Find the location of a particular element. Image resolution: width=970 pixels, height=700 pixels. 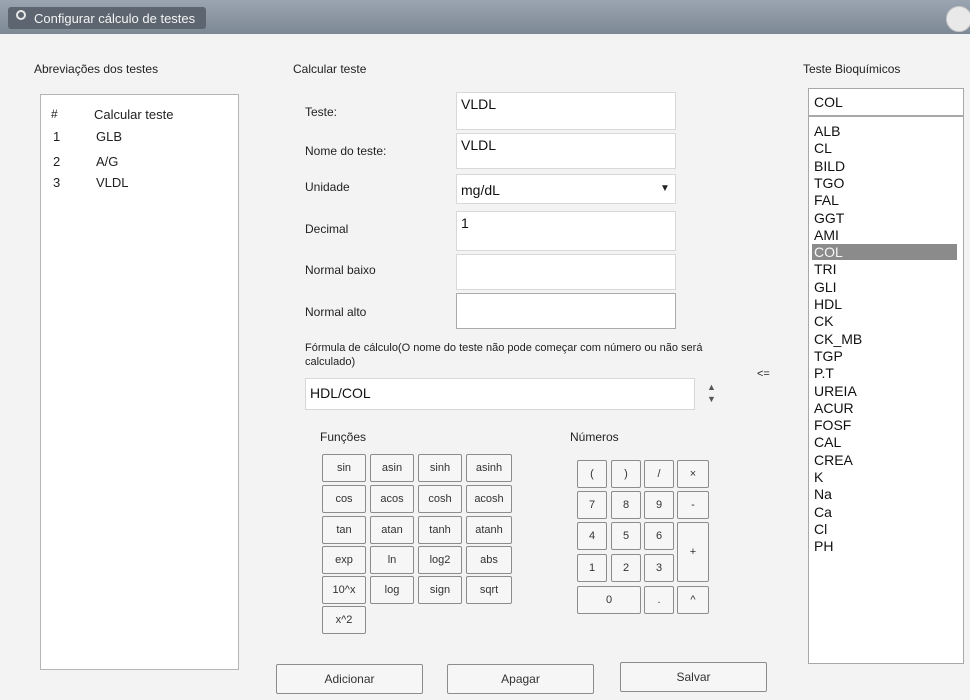

selected-test-field: COL is located at coordinates (886, 102).